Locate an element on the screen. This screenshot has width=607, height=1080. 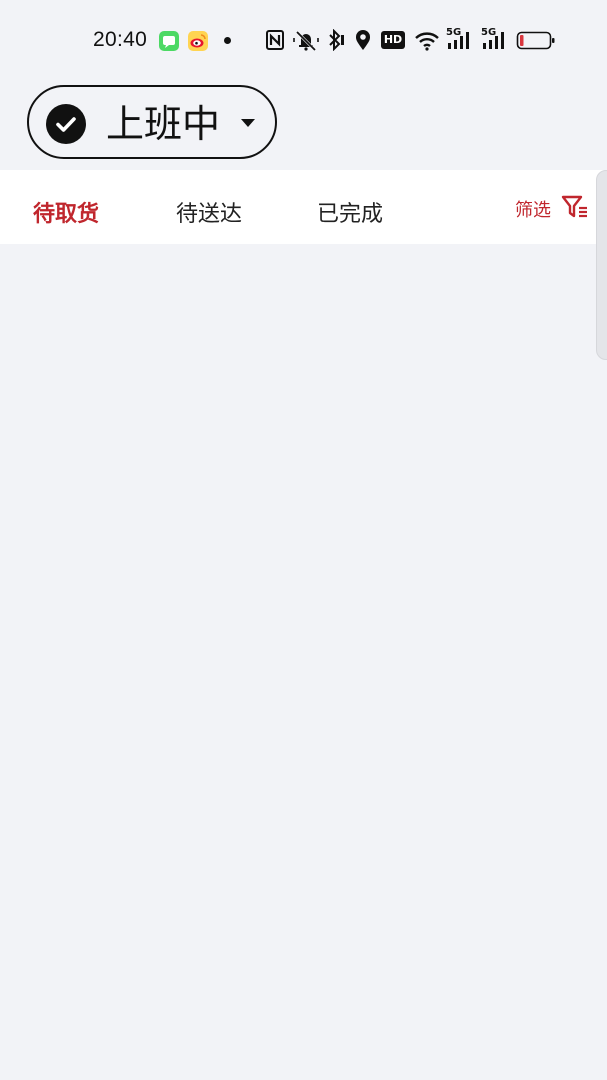
mute-icon is located at coordinates (306, 40).